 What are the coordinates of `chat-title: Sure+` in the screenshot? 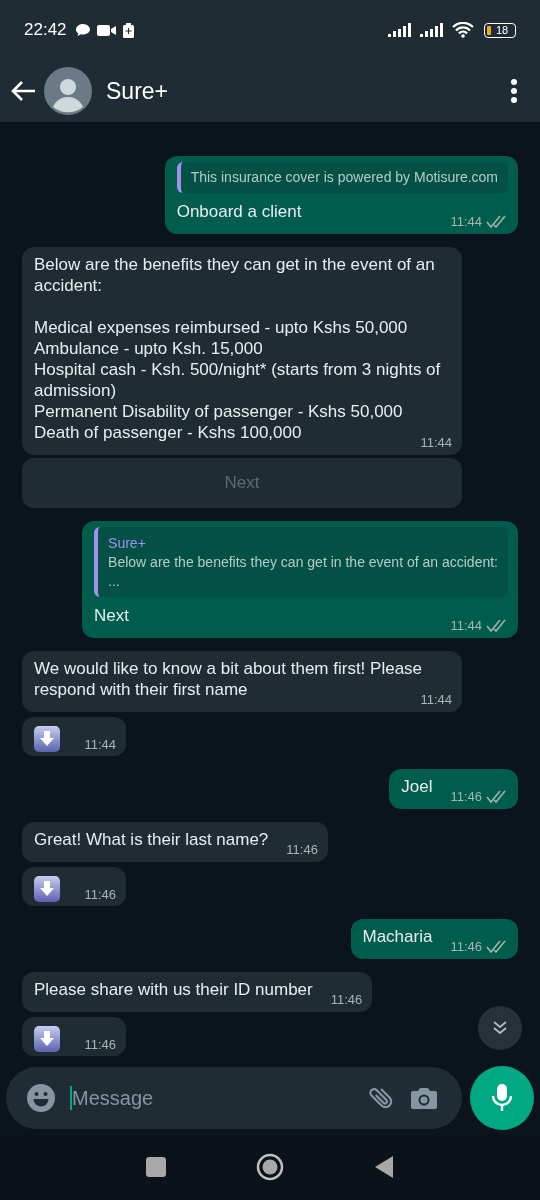 It's located at (137, 91).